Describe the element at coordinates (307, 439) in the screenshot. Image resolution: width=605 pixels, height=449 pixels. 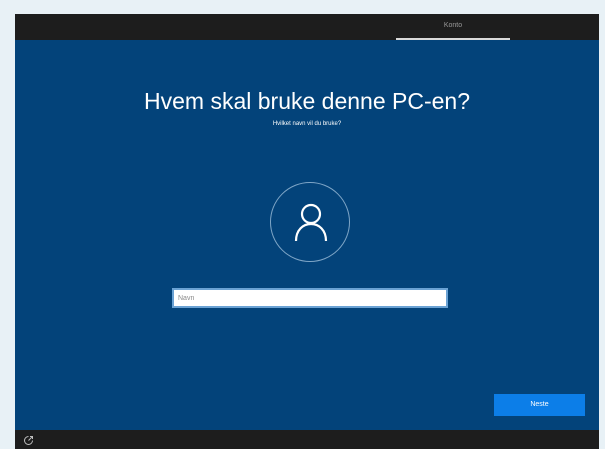
I see `bottom-bar` at that location.